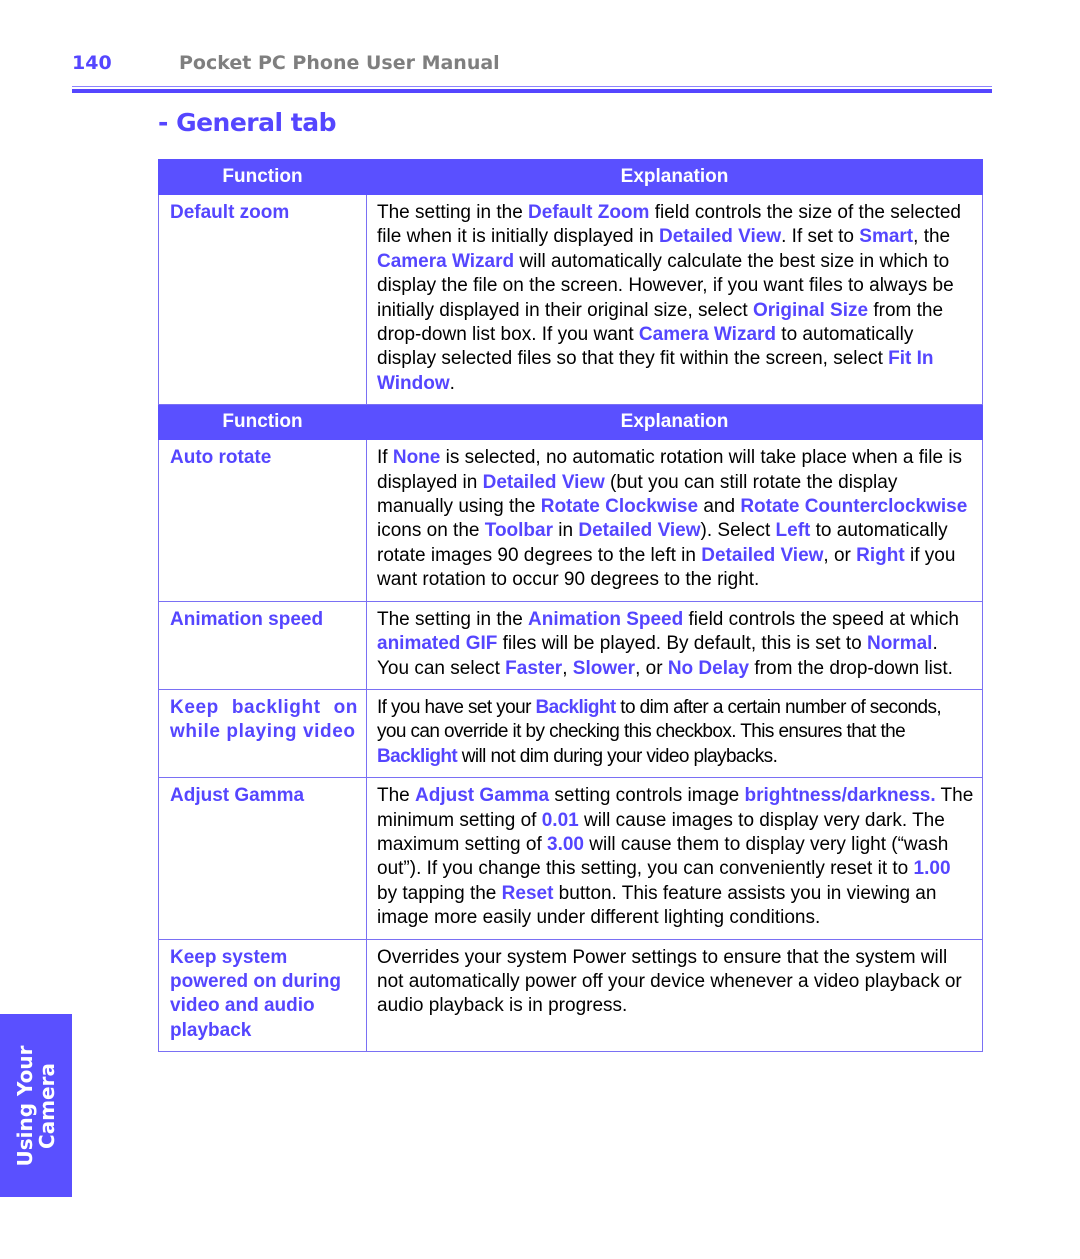 This screenshot has width=1080, height=1259. Describe the element at coordinates (647, 796) in the screenshot. I see `explanation-text: setting controls image` at that location.